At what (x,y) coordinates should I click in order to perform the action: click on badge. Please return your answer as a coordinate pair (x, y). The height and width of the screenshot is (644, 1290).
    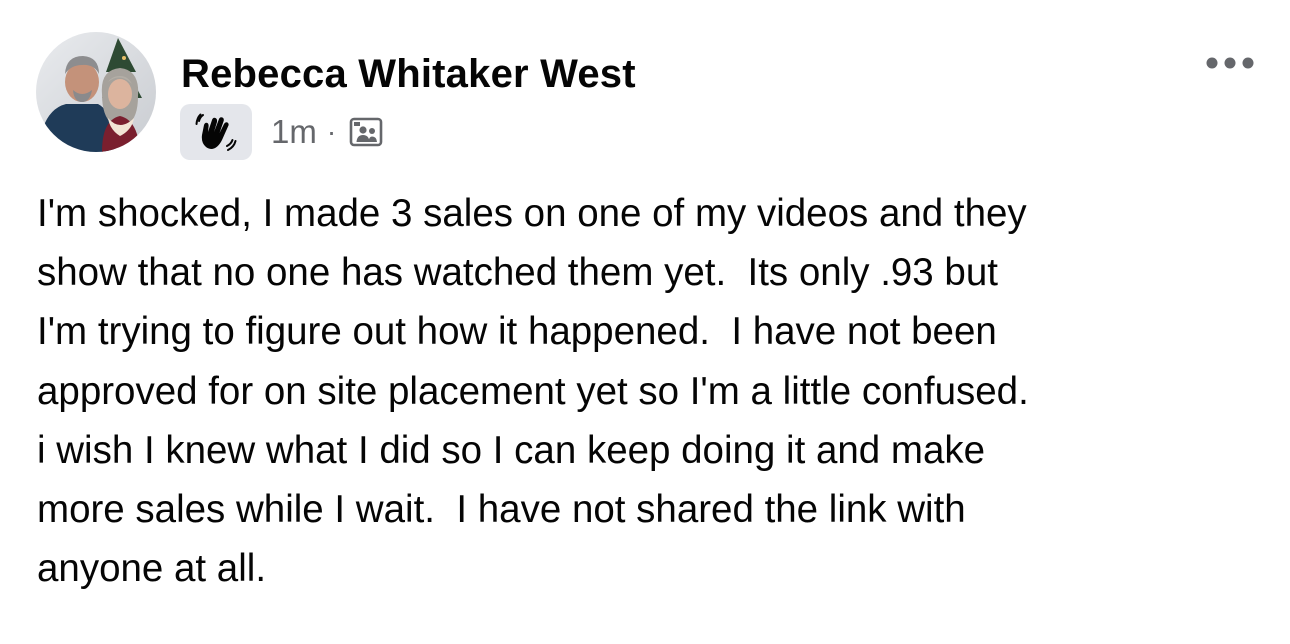
    Looking at the image, I should click on (216, 132).